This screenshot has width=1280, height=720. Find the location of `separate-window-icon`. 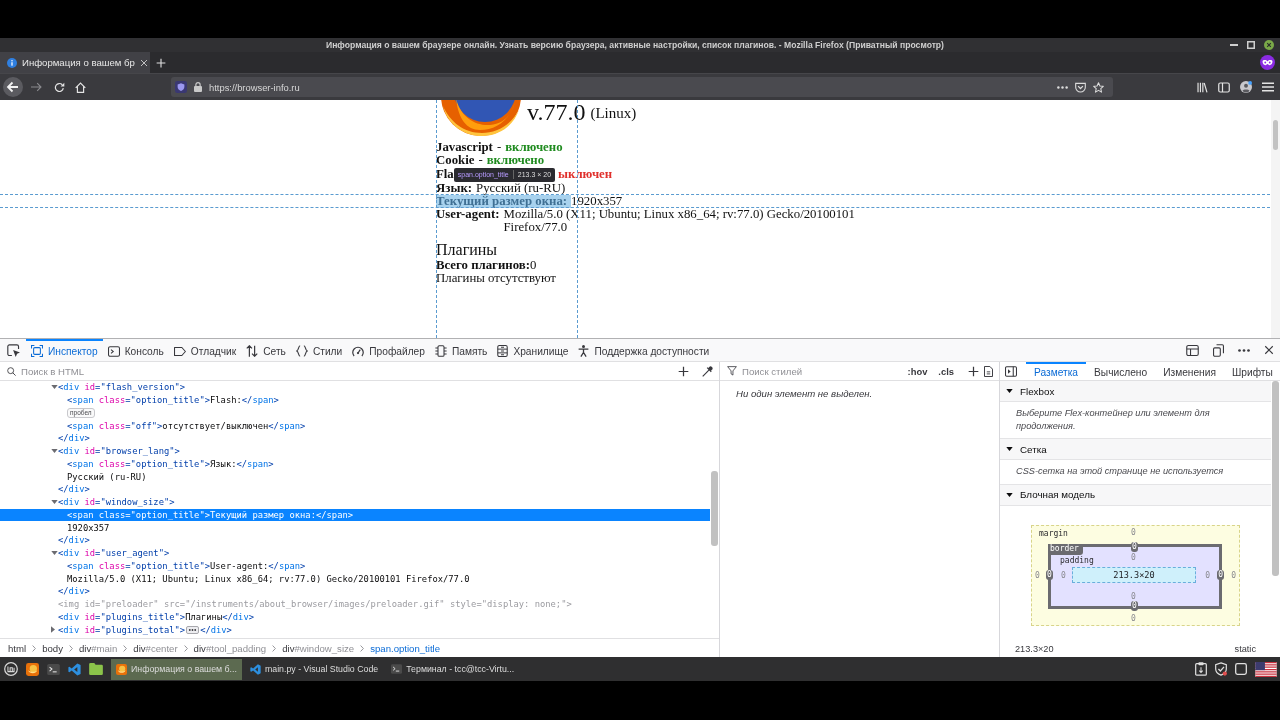

separate-window-icon is located at coordinates (1218, 350).